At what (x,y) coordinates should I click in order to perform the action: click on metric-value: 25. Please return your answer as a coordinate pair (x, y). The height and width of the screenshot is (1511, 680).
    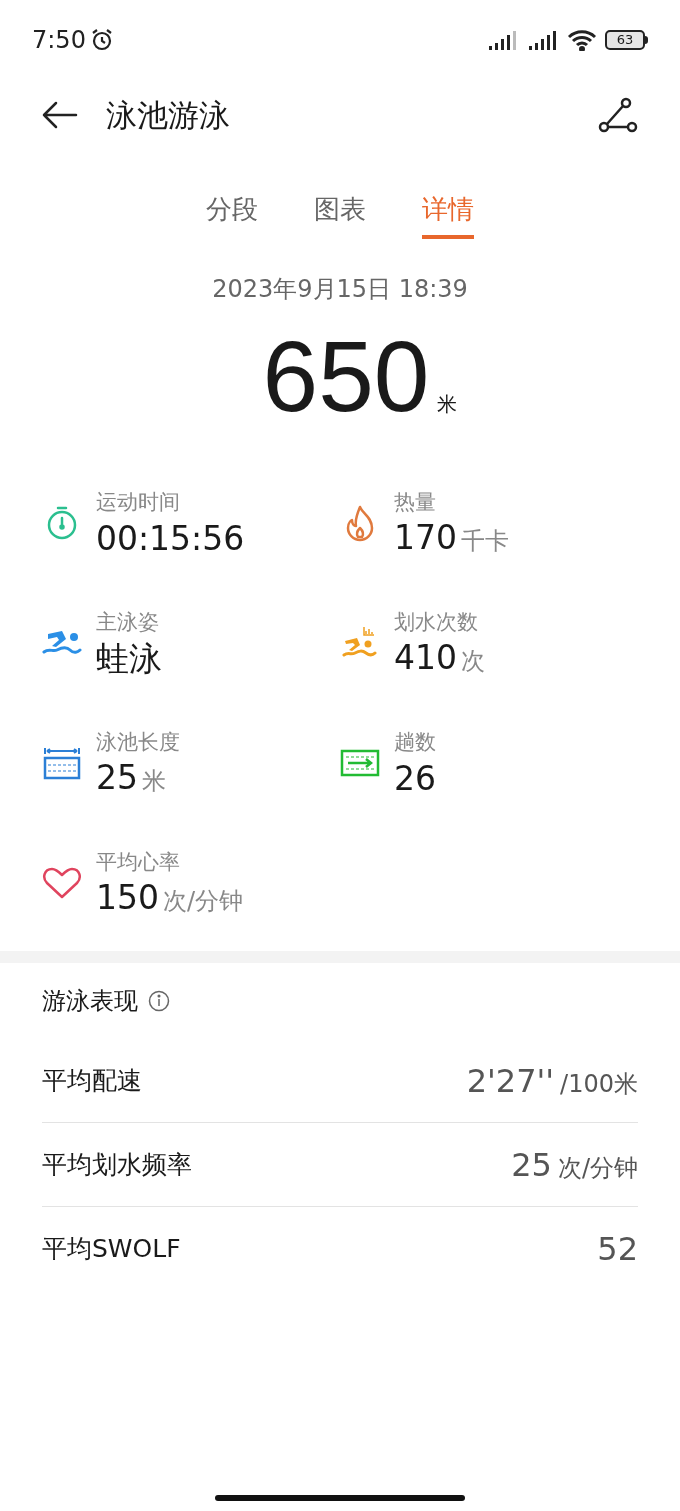
    Looking at the image, I should click on (531, 1165).